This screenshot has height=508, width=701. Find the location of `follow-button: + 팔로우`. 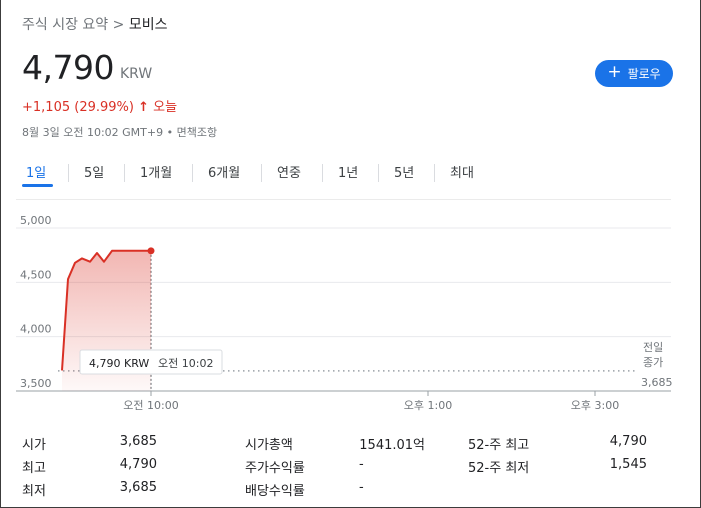

follow-button: + 팔로우 is located at coordinates (634, 73).